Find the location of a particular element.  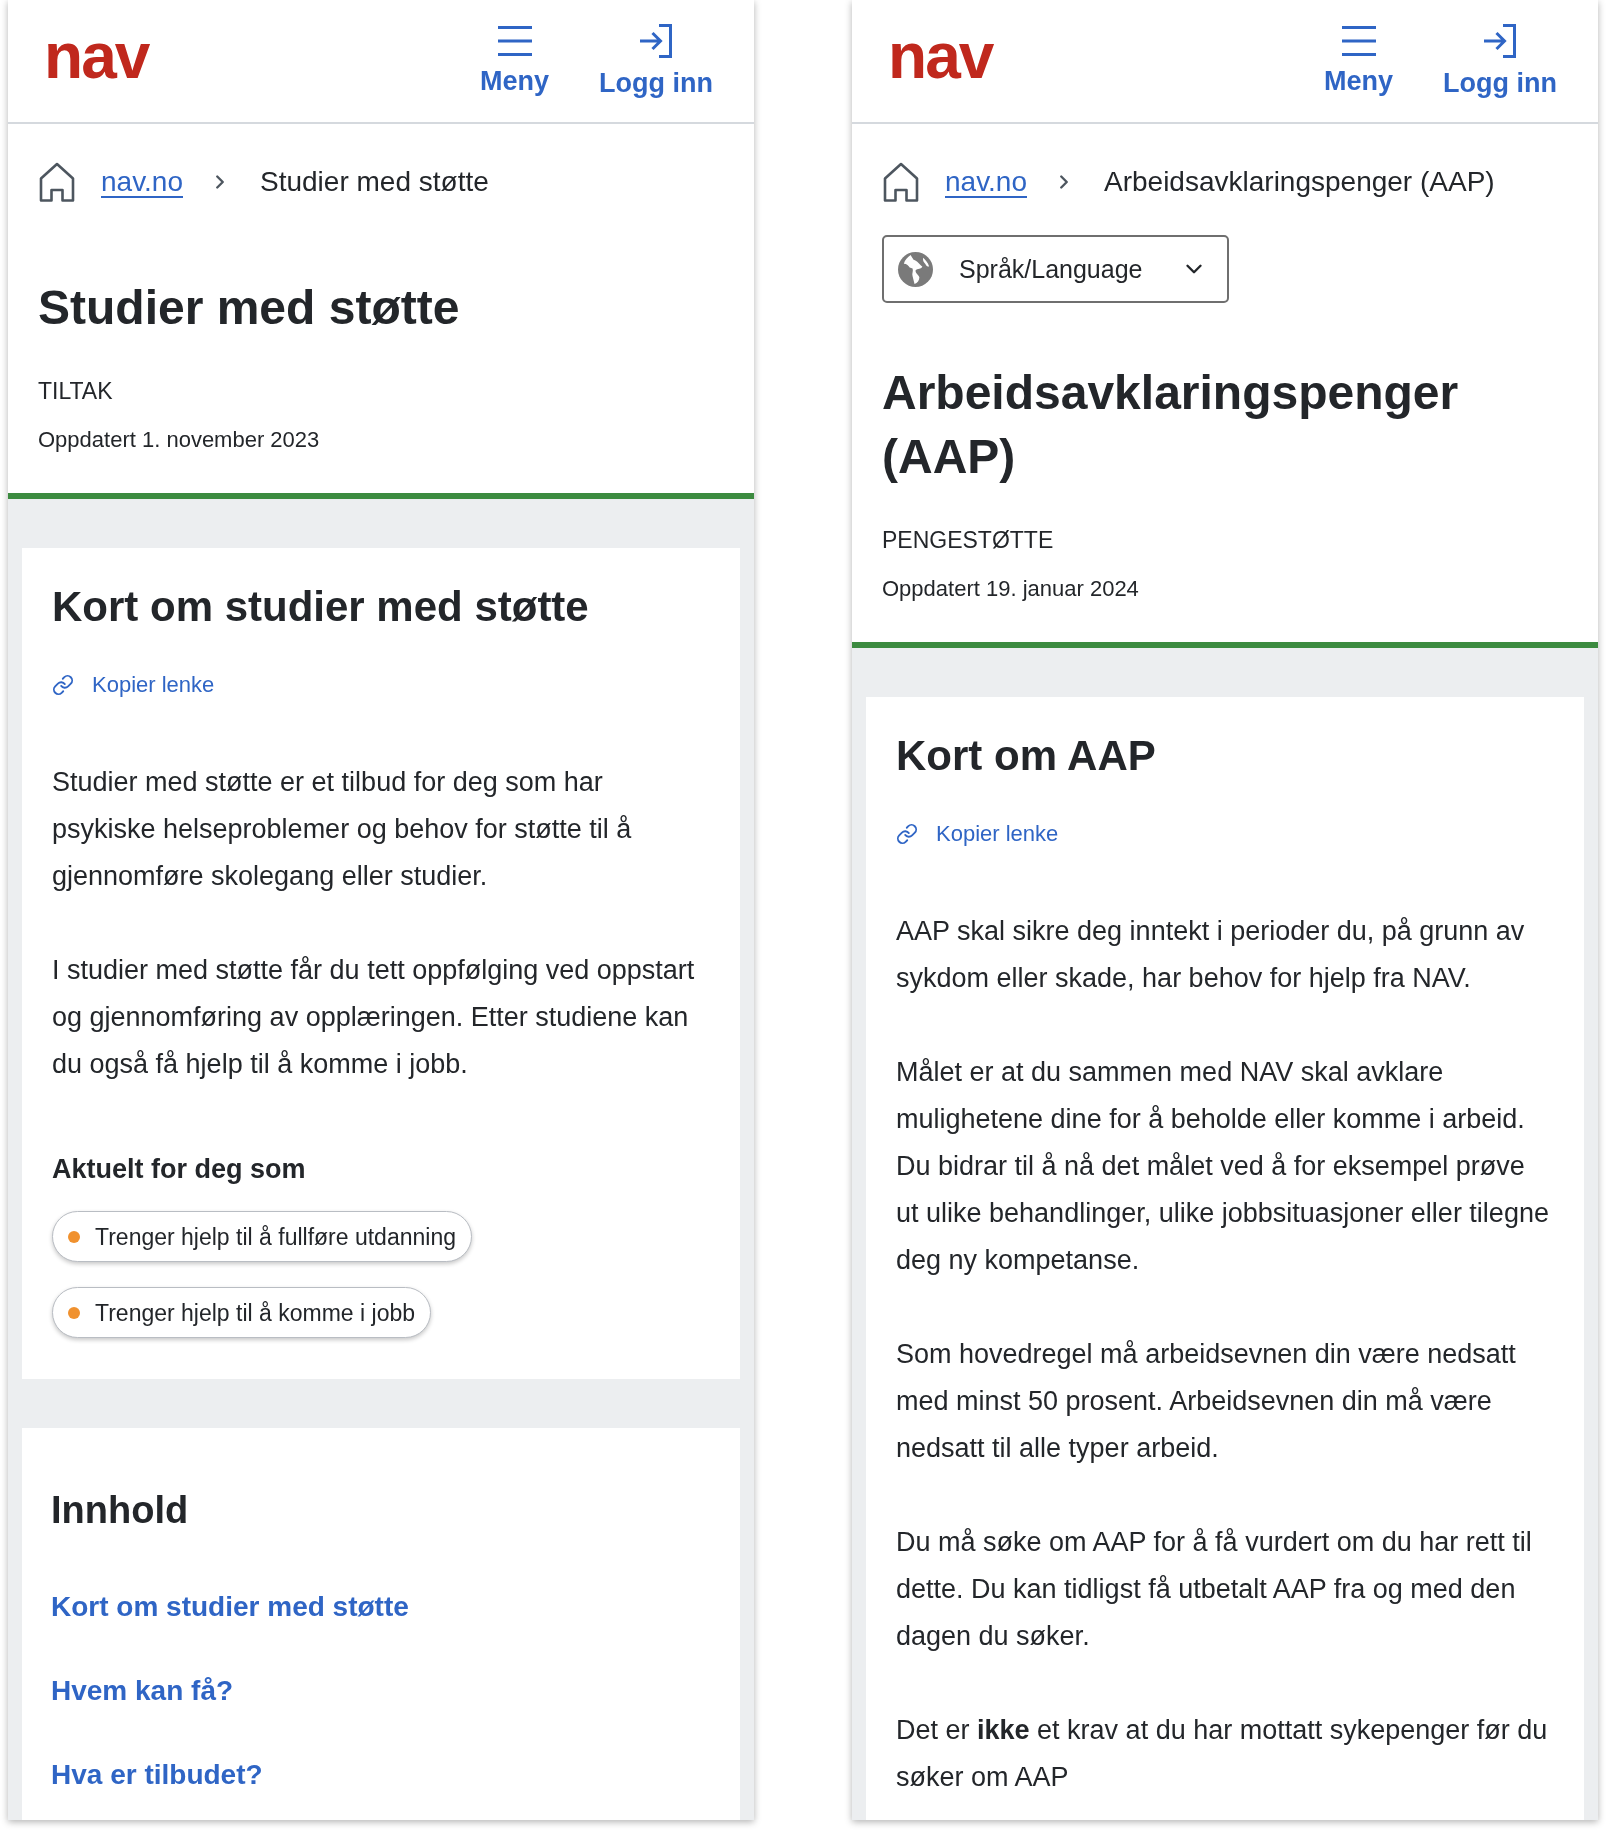

body-paragraph: Som hovedregel må arbeidsevnen din være nedsatt med minst 50 prosent. Arbeidsevnen din må være nedsatt til alle typer arbeid. is located at coordinates (1206, 1401).